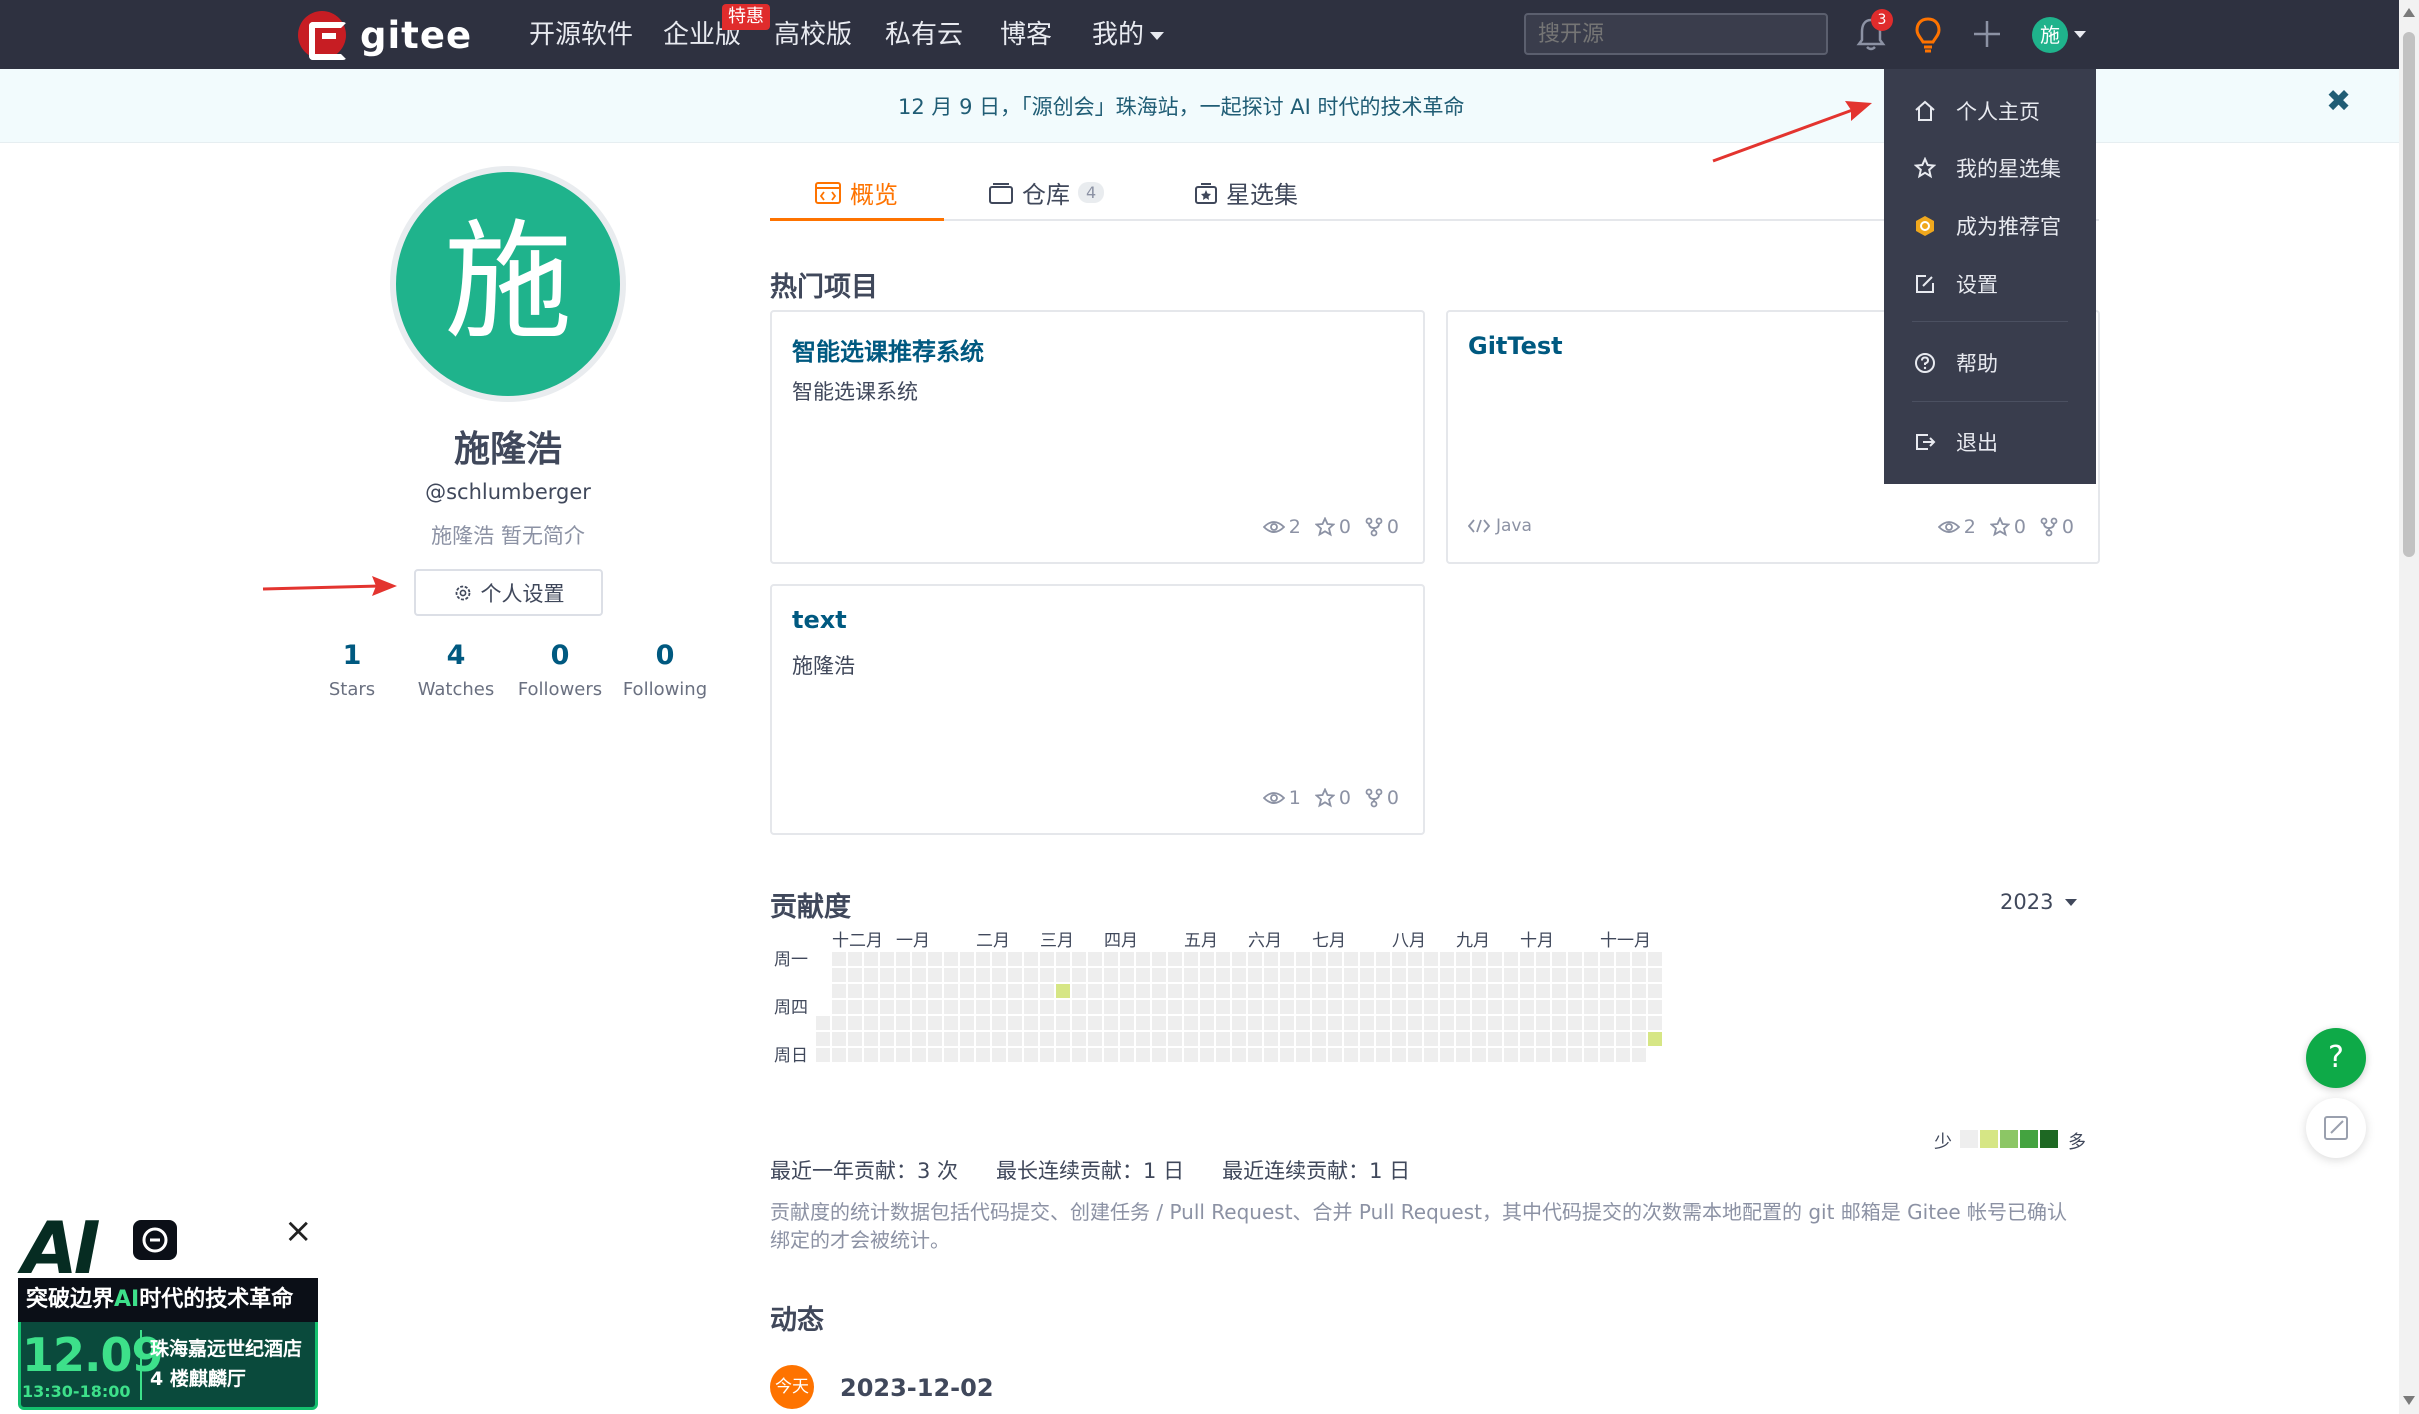  I want to click on ad-venue-line2: 4 楼麒麟厅, so click(198, 1379).